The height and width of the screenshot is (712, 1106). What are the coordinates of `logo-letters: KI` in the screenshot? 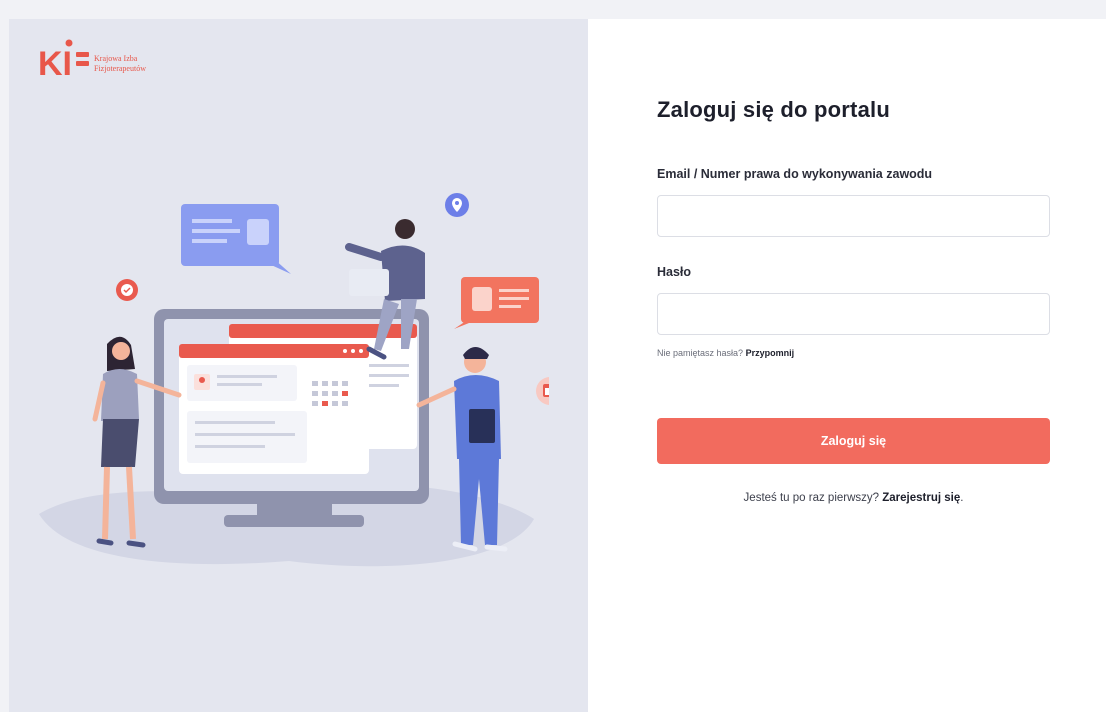 It's located at (55, 64).